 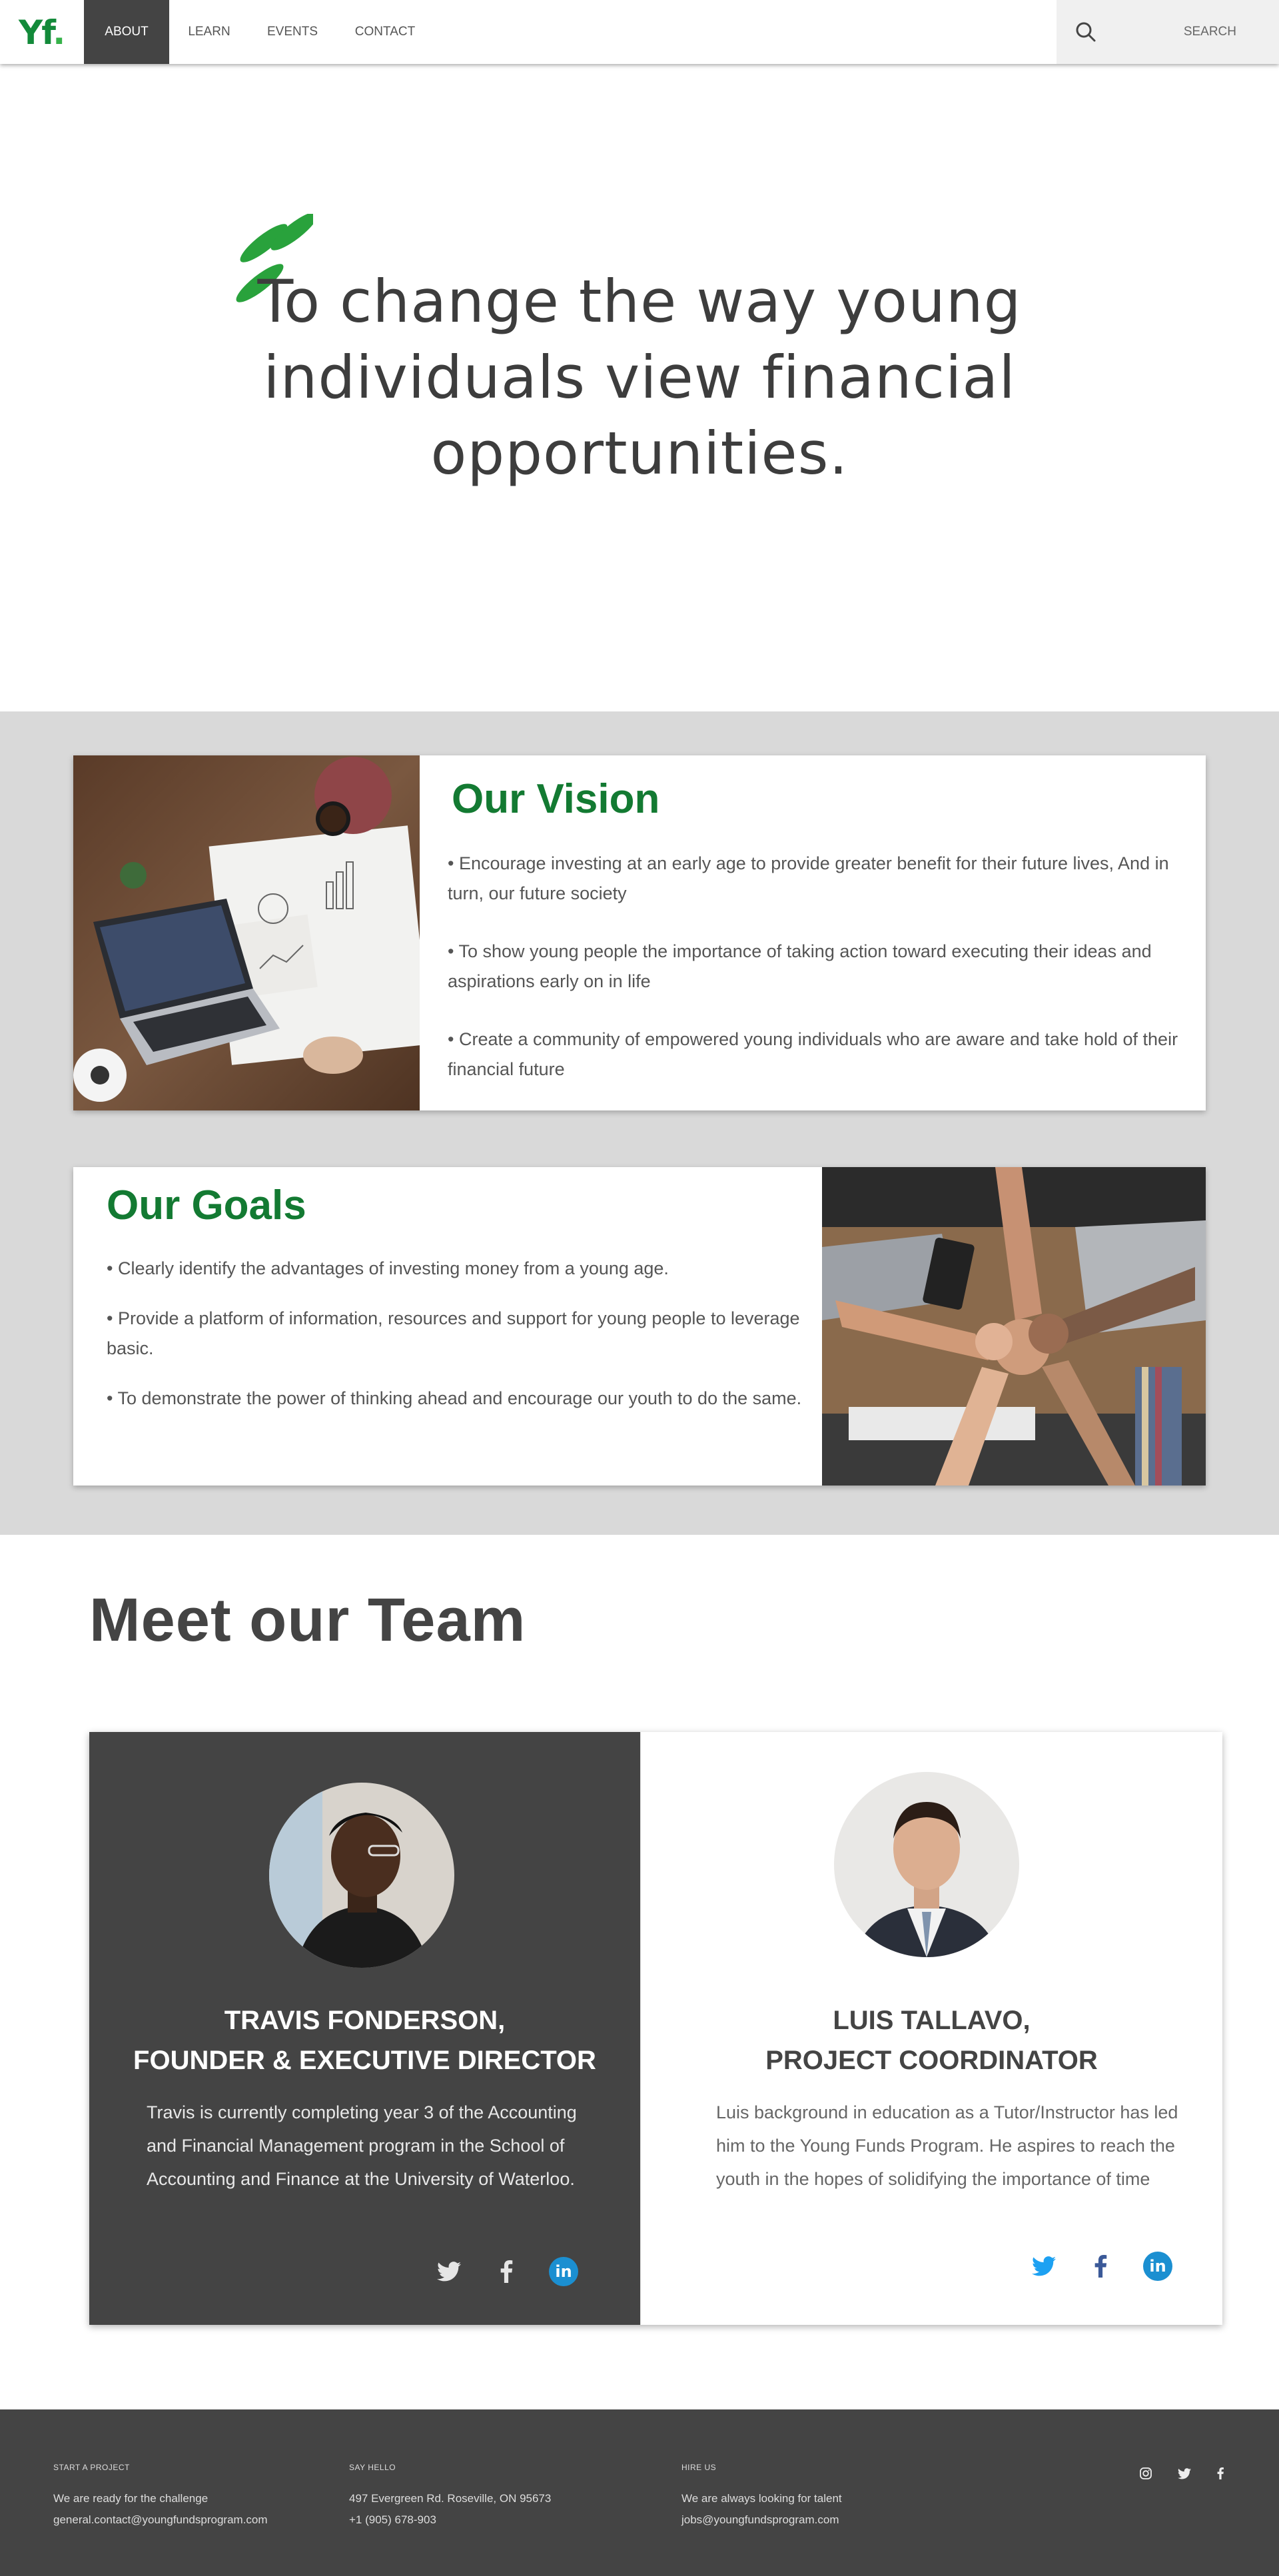 What do you see at coordinates (131, 2498) in the screenshot?
I see `footer-text: We are ready for the challenge` at bounding box center [131, 2498].